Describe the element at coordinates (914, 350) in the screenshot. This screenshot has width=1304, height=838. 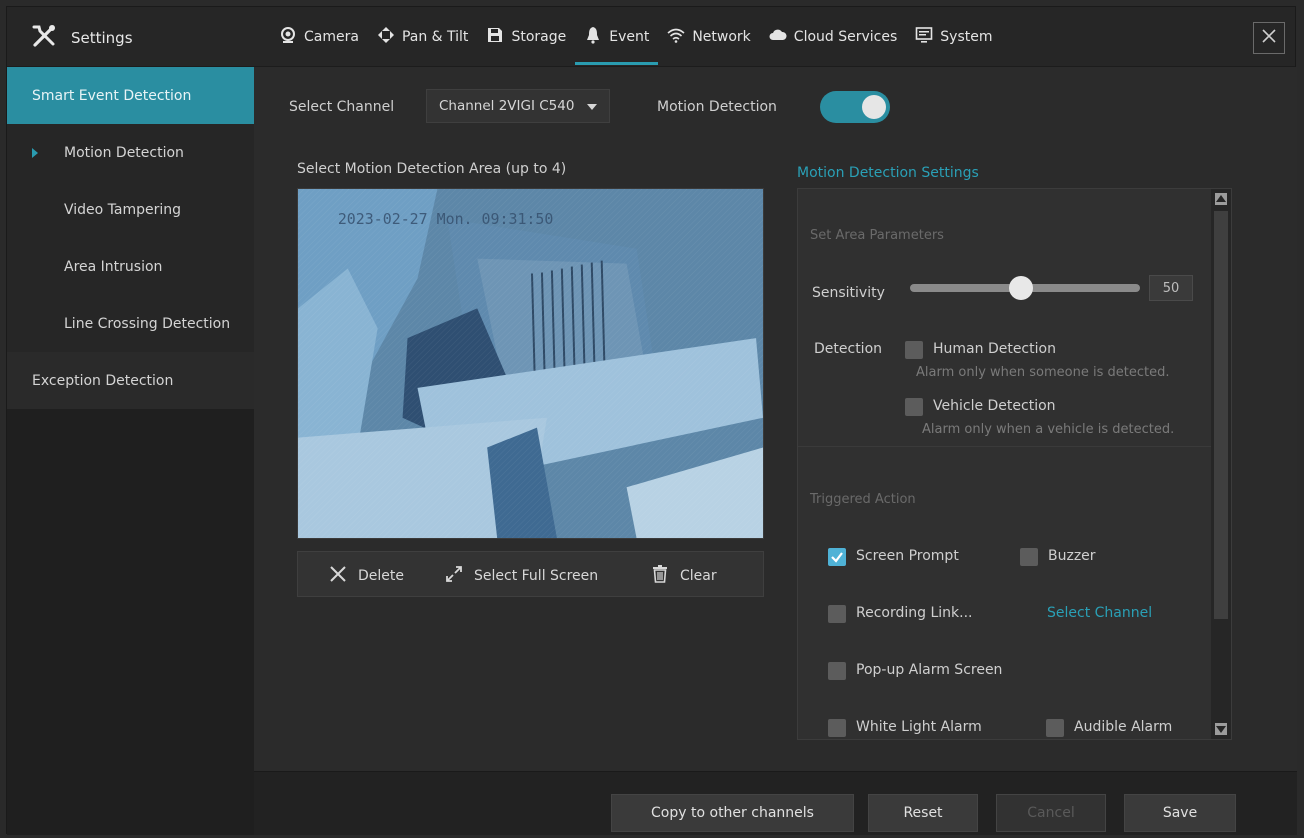
I see `human-detection-checkbox` at that location.